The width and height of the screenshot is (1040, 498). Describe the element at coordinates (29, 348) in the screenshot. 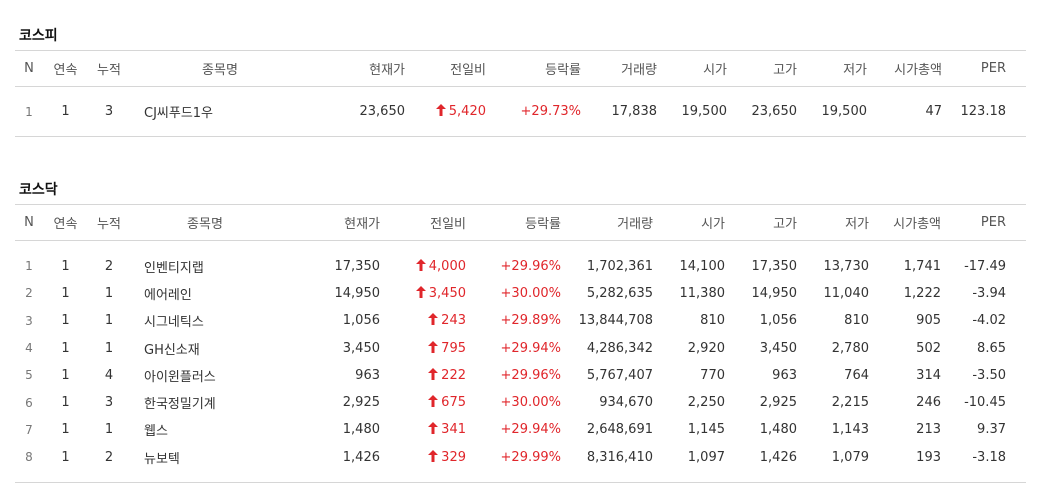

I see `row-number: 4` at that location.